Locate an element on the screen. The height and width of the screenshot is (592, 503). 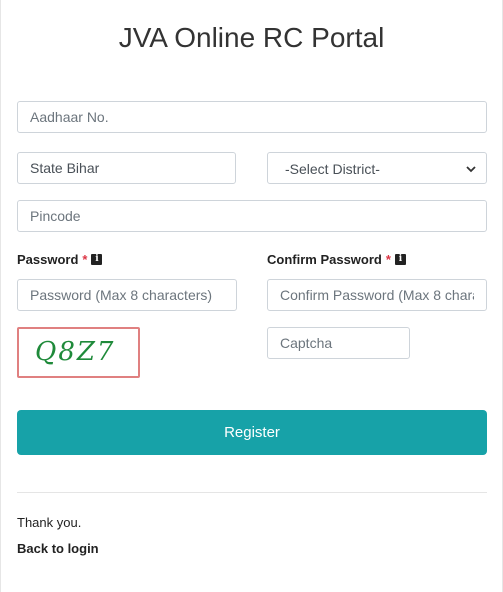
captcha-input is located at coordinates (338, 343).